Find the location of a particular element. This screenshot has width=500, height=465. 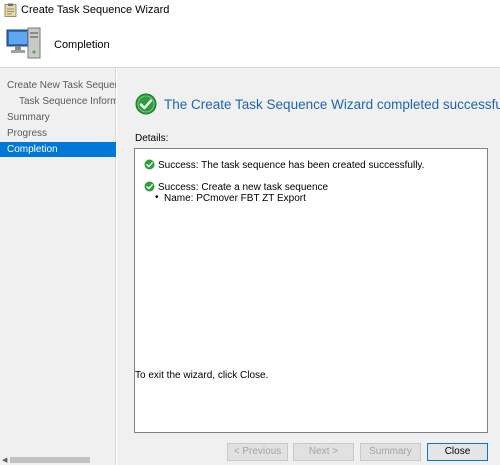

page-title: Completion is located at coordinates (82, 45).